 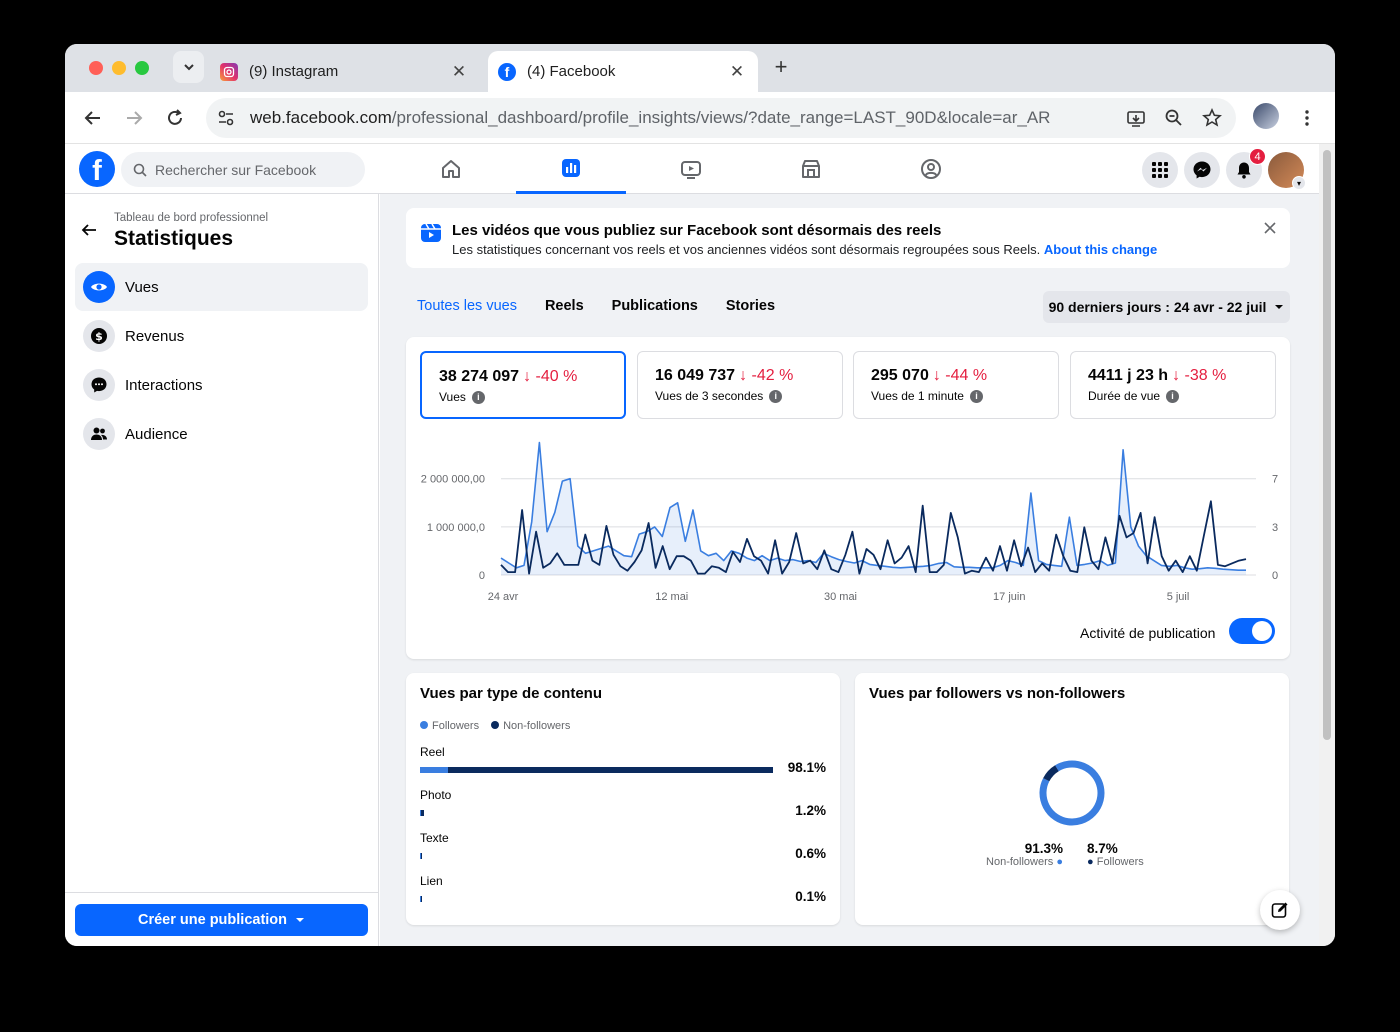 What do you see at coordinates (423, 813) in the screenshot?
I see `bar-segment-non-followers` at bounding box center [423, 813].